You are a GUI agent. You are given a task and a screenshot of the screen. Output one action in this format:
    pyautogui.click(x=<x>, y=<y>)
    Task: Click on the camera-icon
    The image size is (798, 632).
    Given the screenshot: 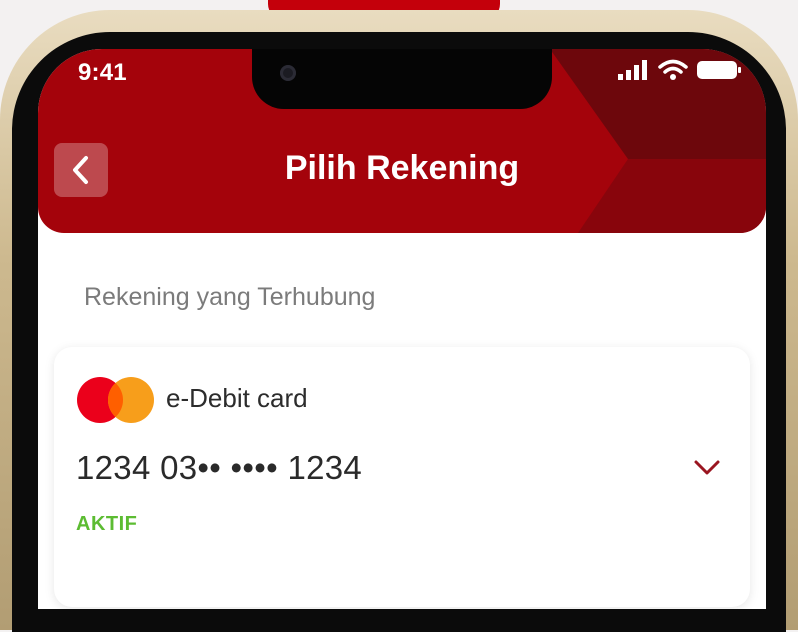 What is the action you would take?
    pyautogui.click(x=288, y=73)
    